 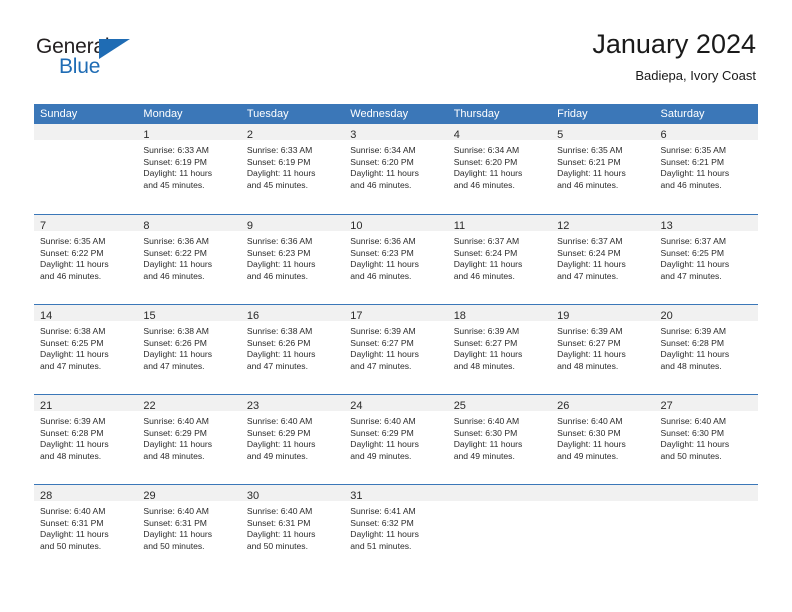 What do you see at coordinates (589, 161) in the screenshot?
I see `sunset-text: Sunset: 6:21 PM` at bounding box center [589, 161].